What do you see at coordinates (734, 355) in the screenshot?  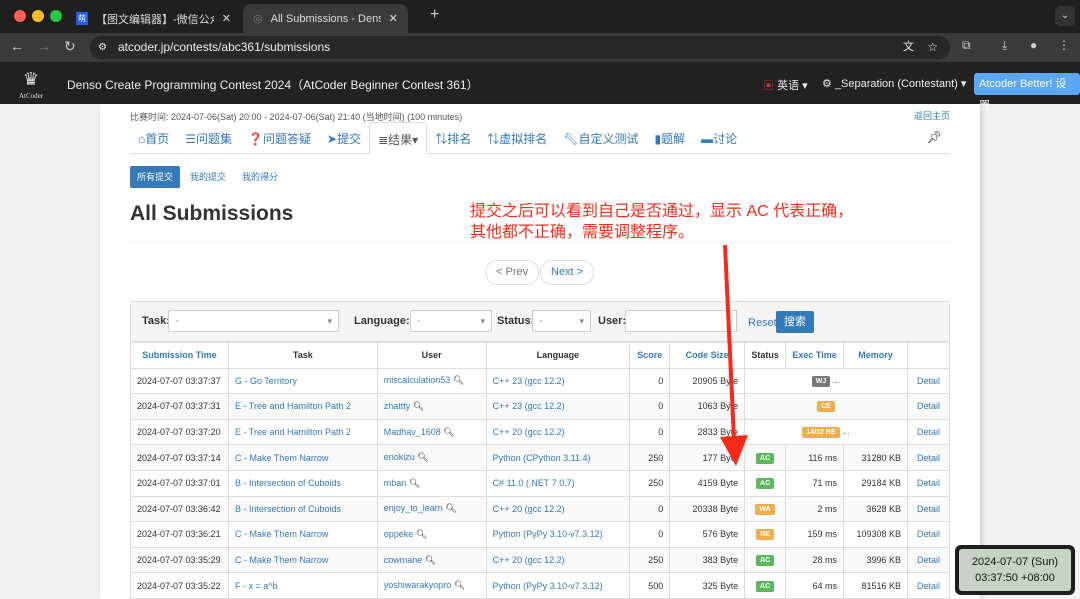 I see `annotation-arrow` at bounding box center [734, 355].